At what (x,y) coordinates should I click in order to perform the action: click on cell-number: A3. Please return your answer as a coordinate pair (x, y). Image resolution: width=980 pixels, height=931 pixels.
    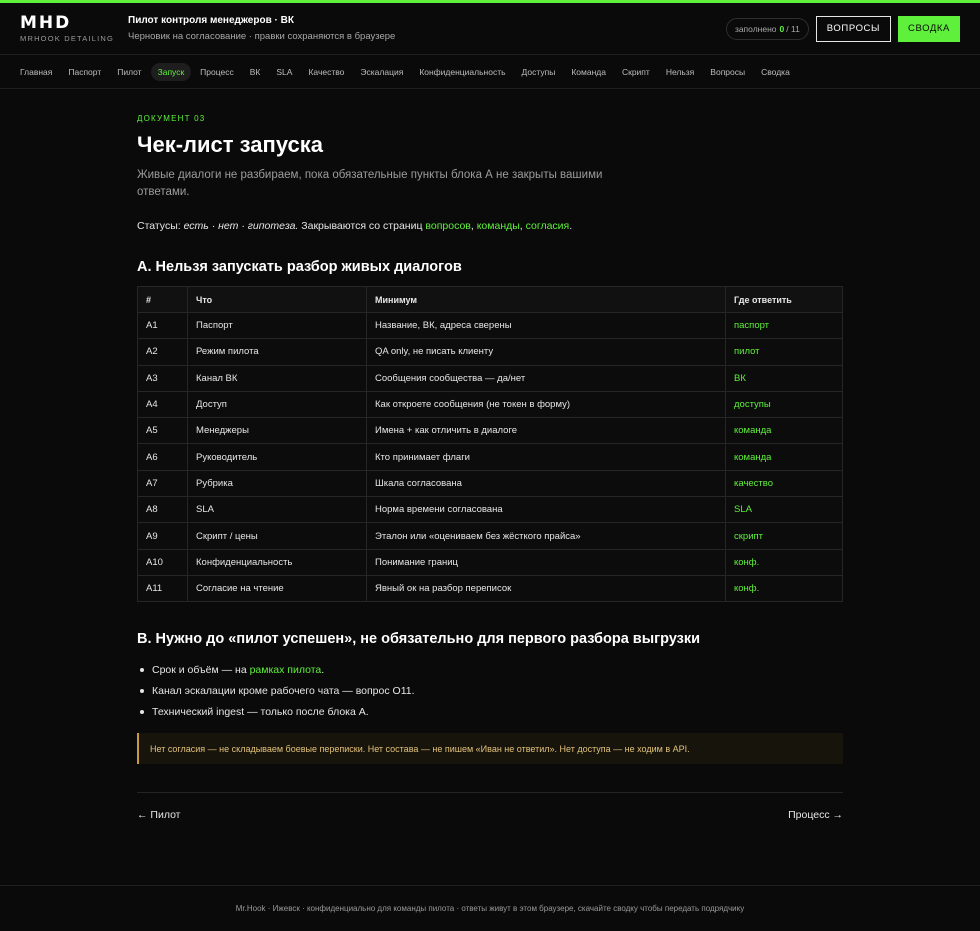
    Looking at the image, I should click on (162, 378).